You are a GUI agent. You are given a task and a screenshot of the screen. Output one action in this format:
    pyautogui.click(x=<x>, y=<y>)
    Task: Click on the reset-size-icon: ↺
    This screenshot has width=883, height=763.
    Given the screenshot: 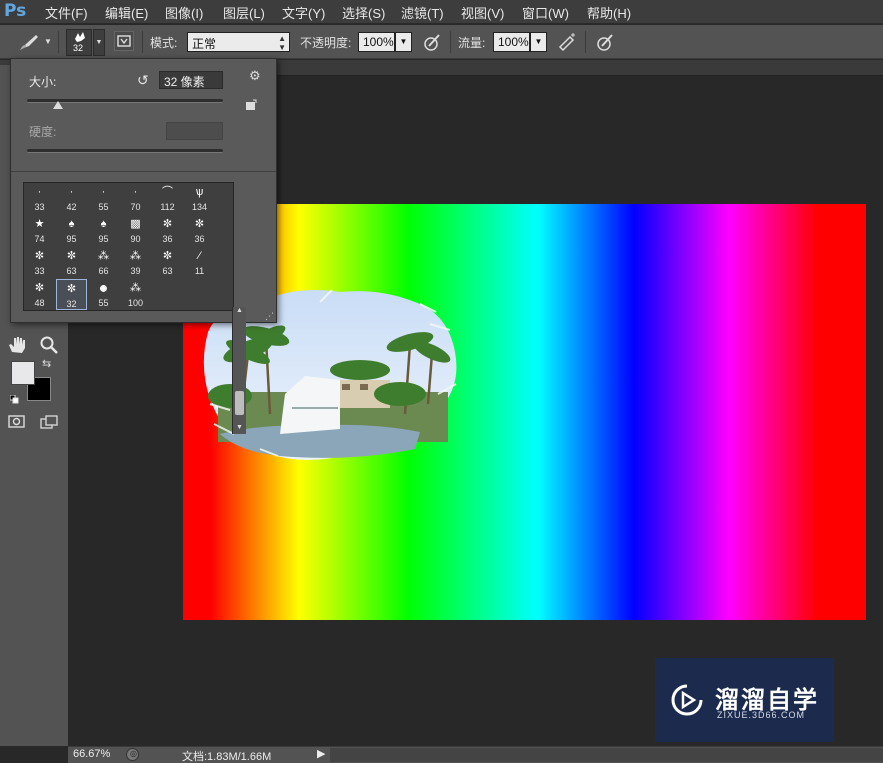 What is the action you would take?
    pyautogui.click(x=143, y=80)
    